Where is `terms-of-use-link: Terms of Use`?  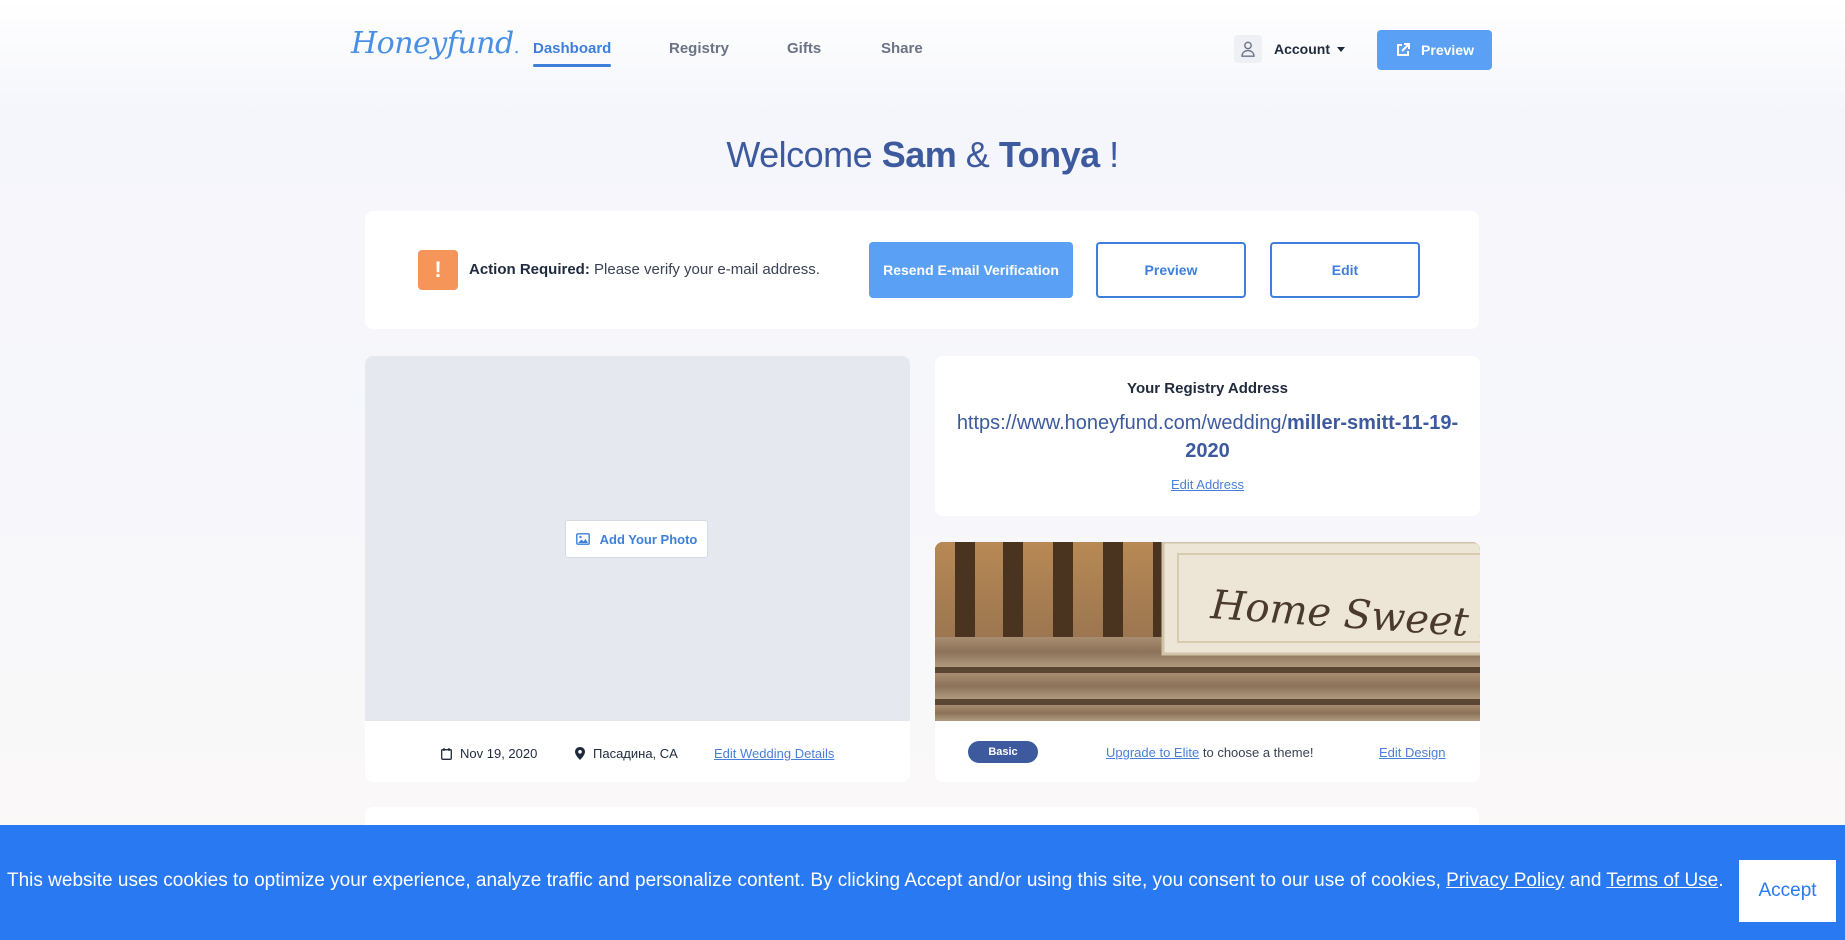 terms-of-use-link: Terms of Use is located at coordinates (1662, 880).